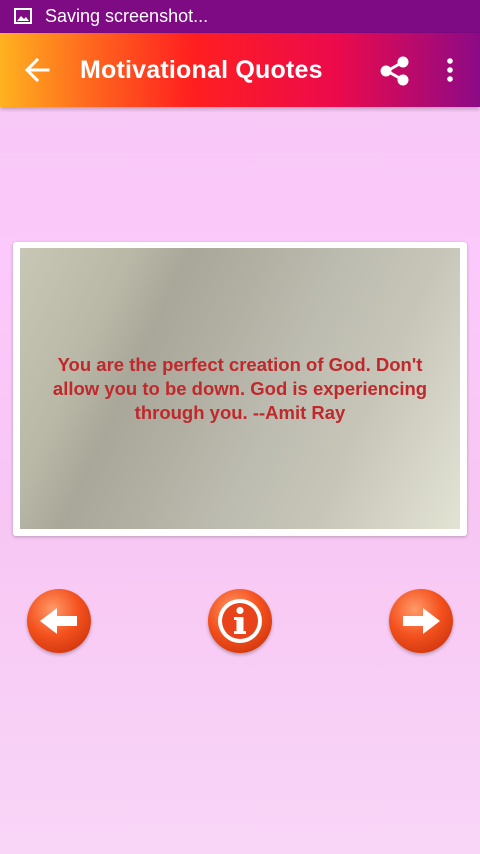 The height and width of the screenshot is (854, 480). I want to click on arrow-back-icon, so click(37, 70).